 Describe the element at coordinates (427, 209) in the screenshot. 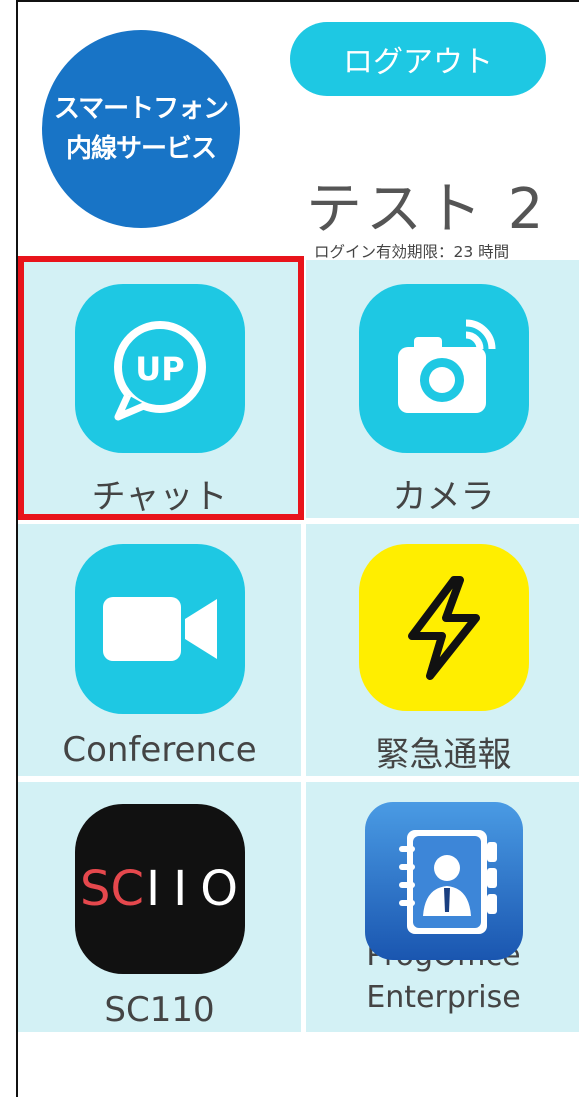

I see `username: テスト 2` at that location.